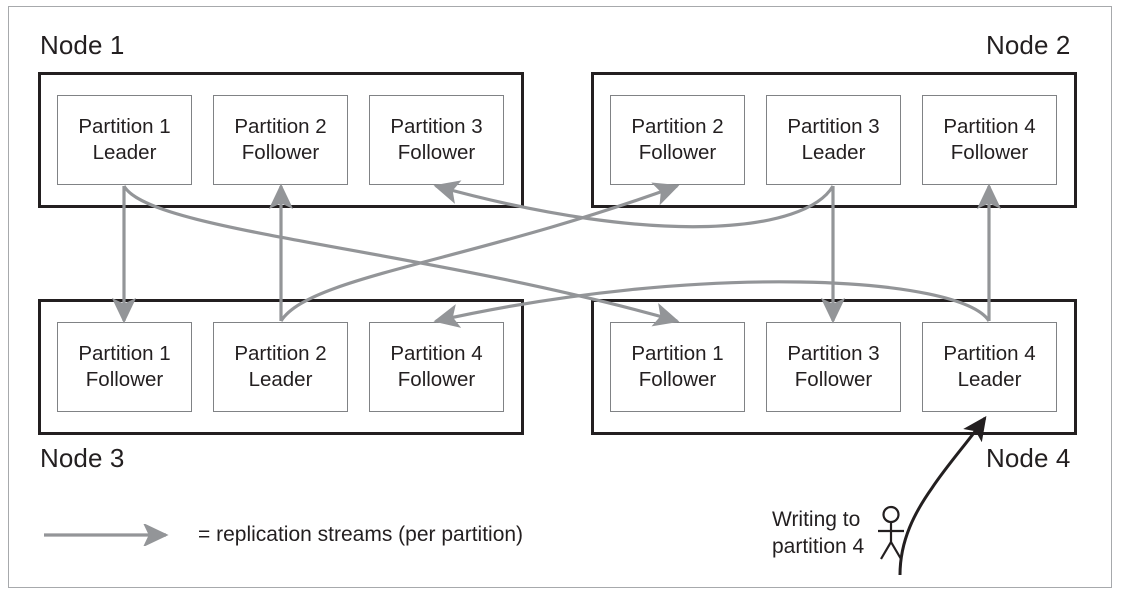 The height and width of the screenshot is (596, 1122). I want to click on partition-node-4-0: Partition 1 Follower, so click(677, 367).